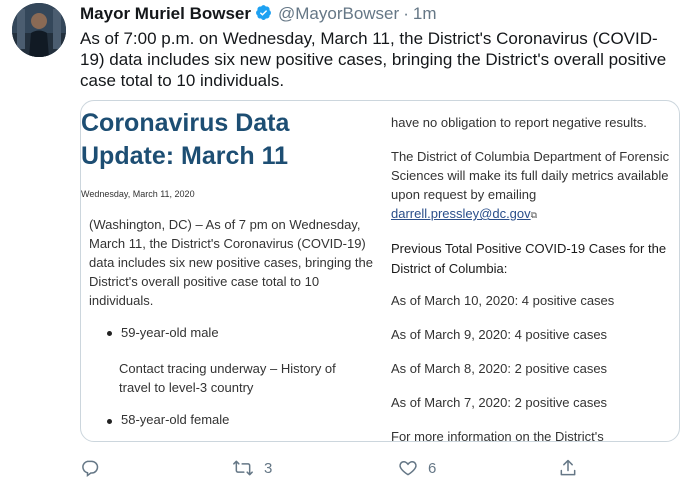 This screenshot has height=486, width=700. I want to click on like-button: 6, so click(417, 468).